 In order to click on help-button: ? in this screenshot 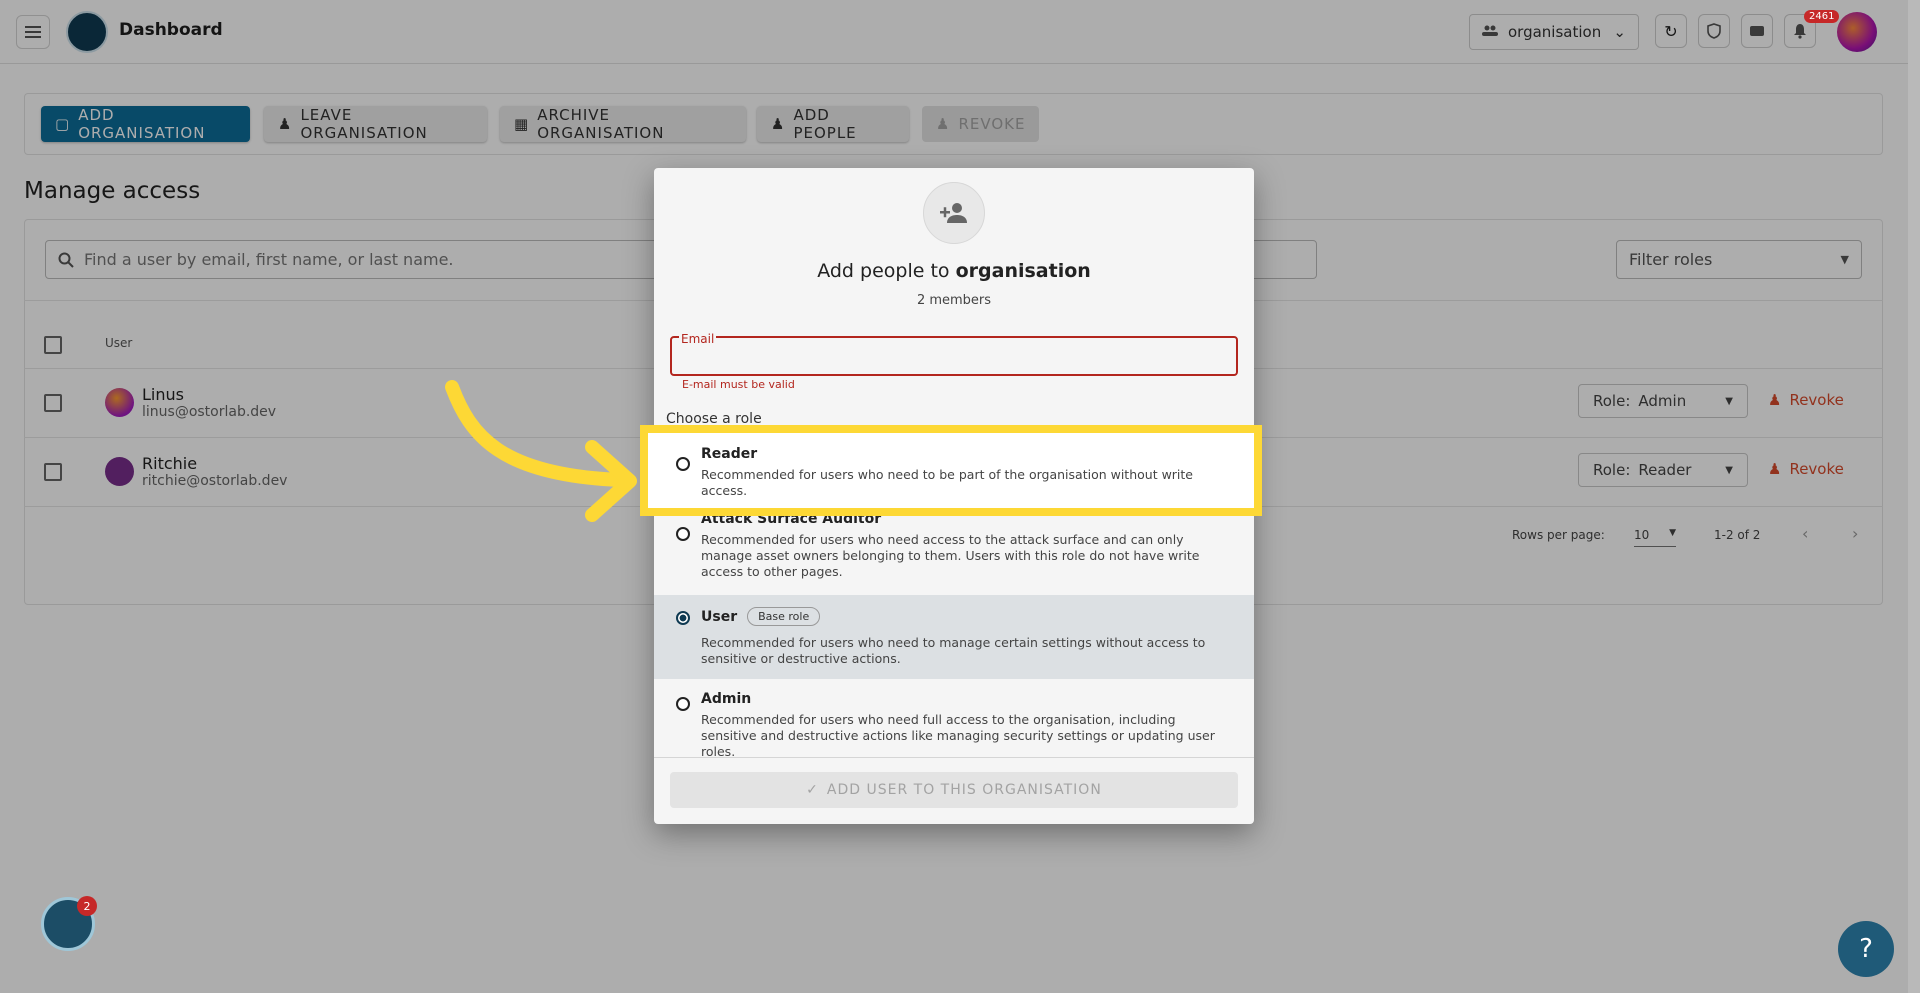, I will do `click(1866, 949)`.